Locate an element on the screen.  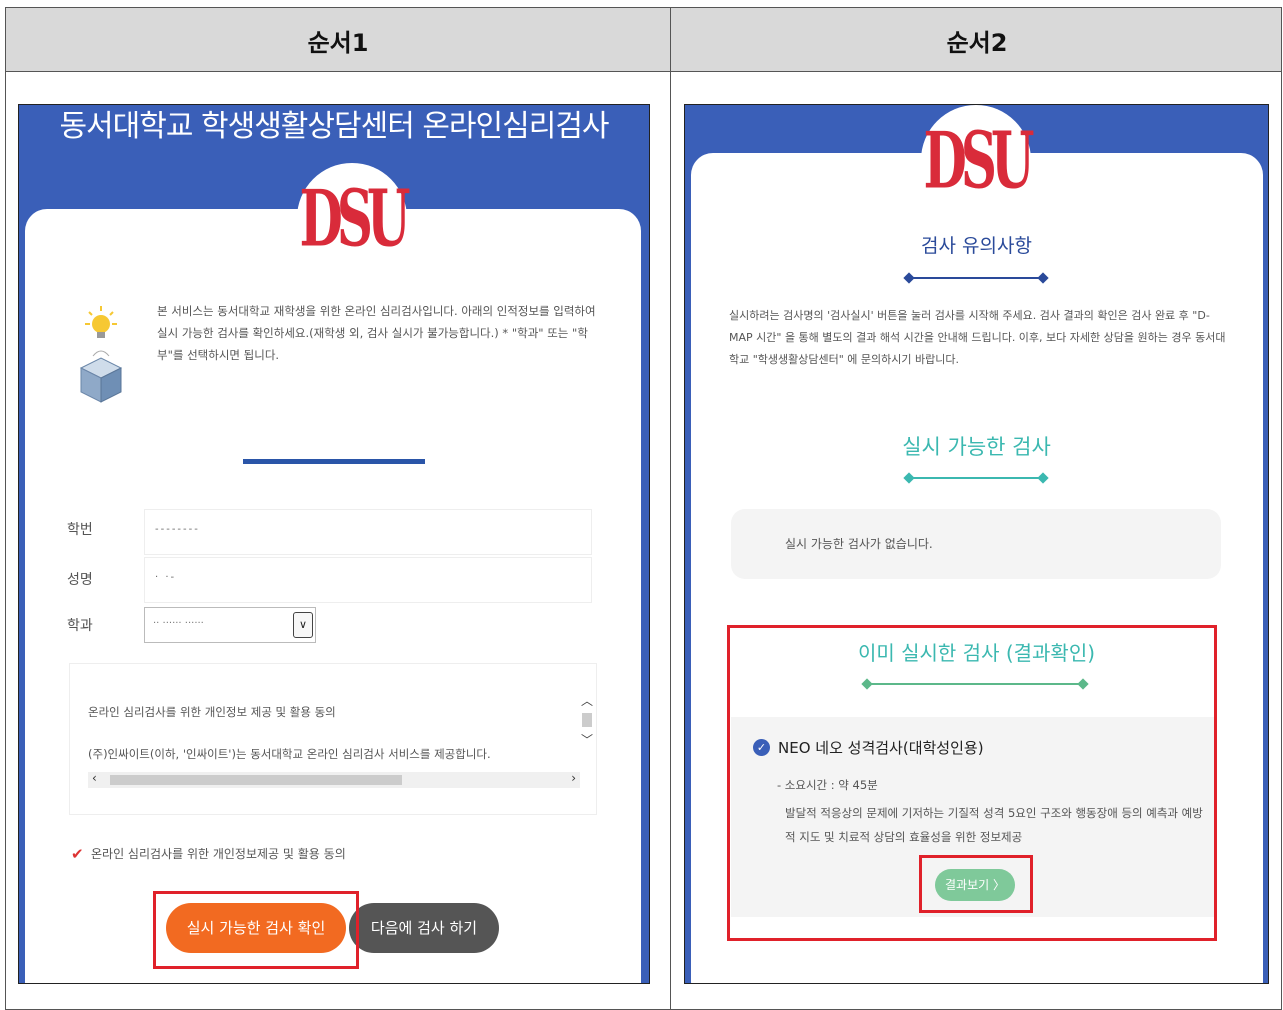
empty-message: 실시 가능한 검사가 없습니다. is located at coordinates (859, 544).